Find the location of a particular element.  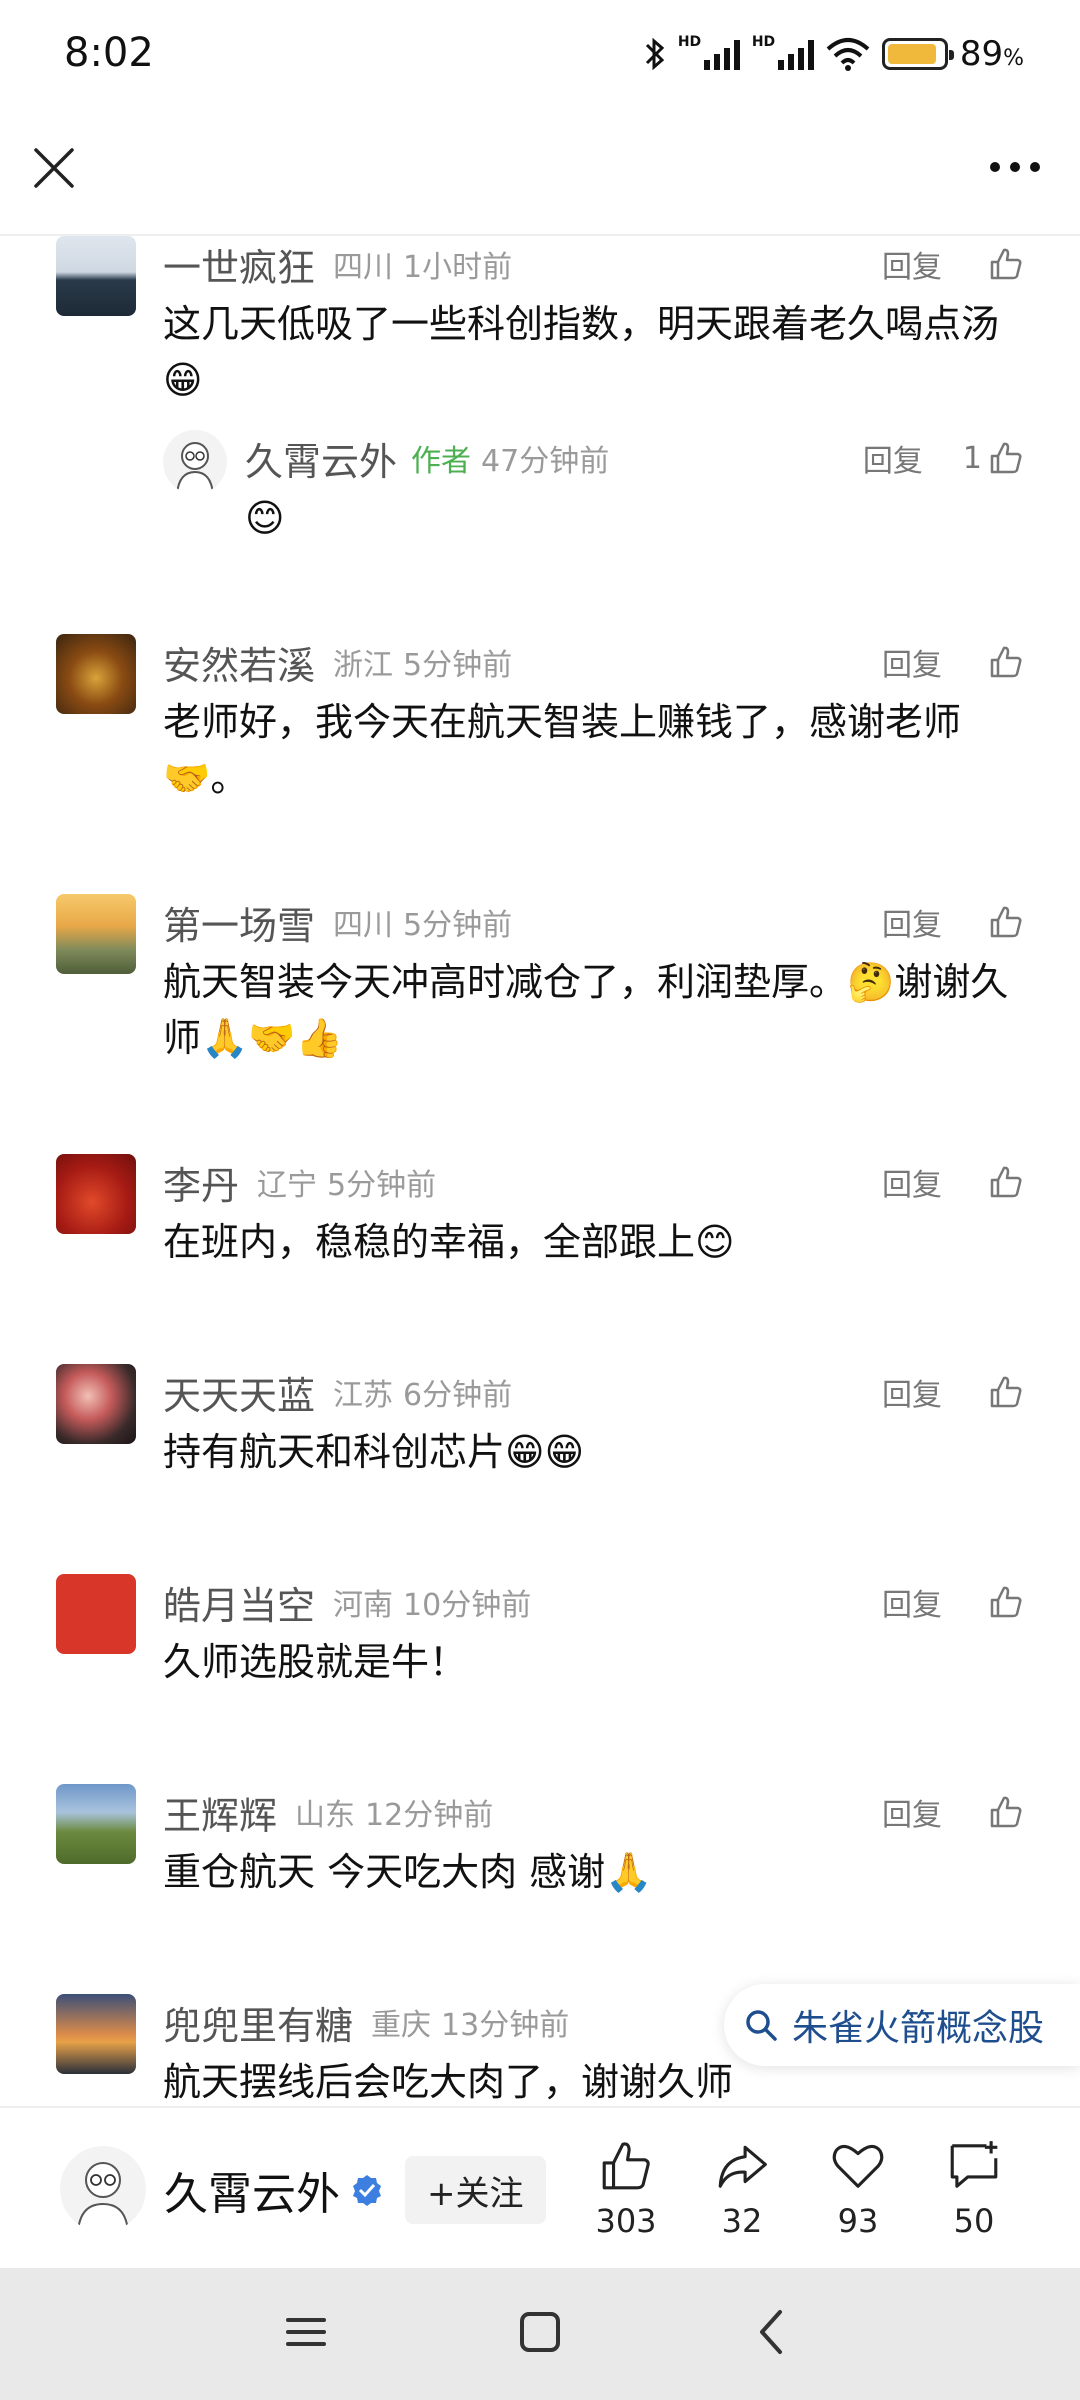

comment-item: 王辉辉 山东 12分钟前 回复 重仓航天 今天吃大肉 感谢🙏 is located at coordinates (540, 1842).